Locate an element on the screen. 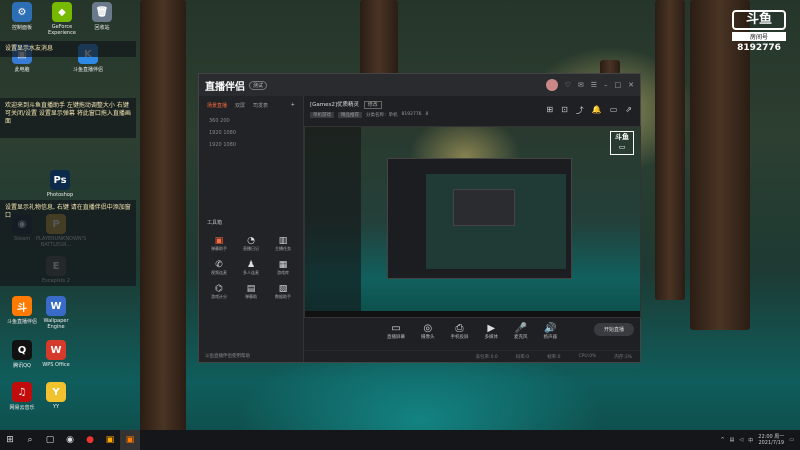  notification-icon: ▭ is located at coordinates (791, 440).